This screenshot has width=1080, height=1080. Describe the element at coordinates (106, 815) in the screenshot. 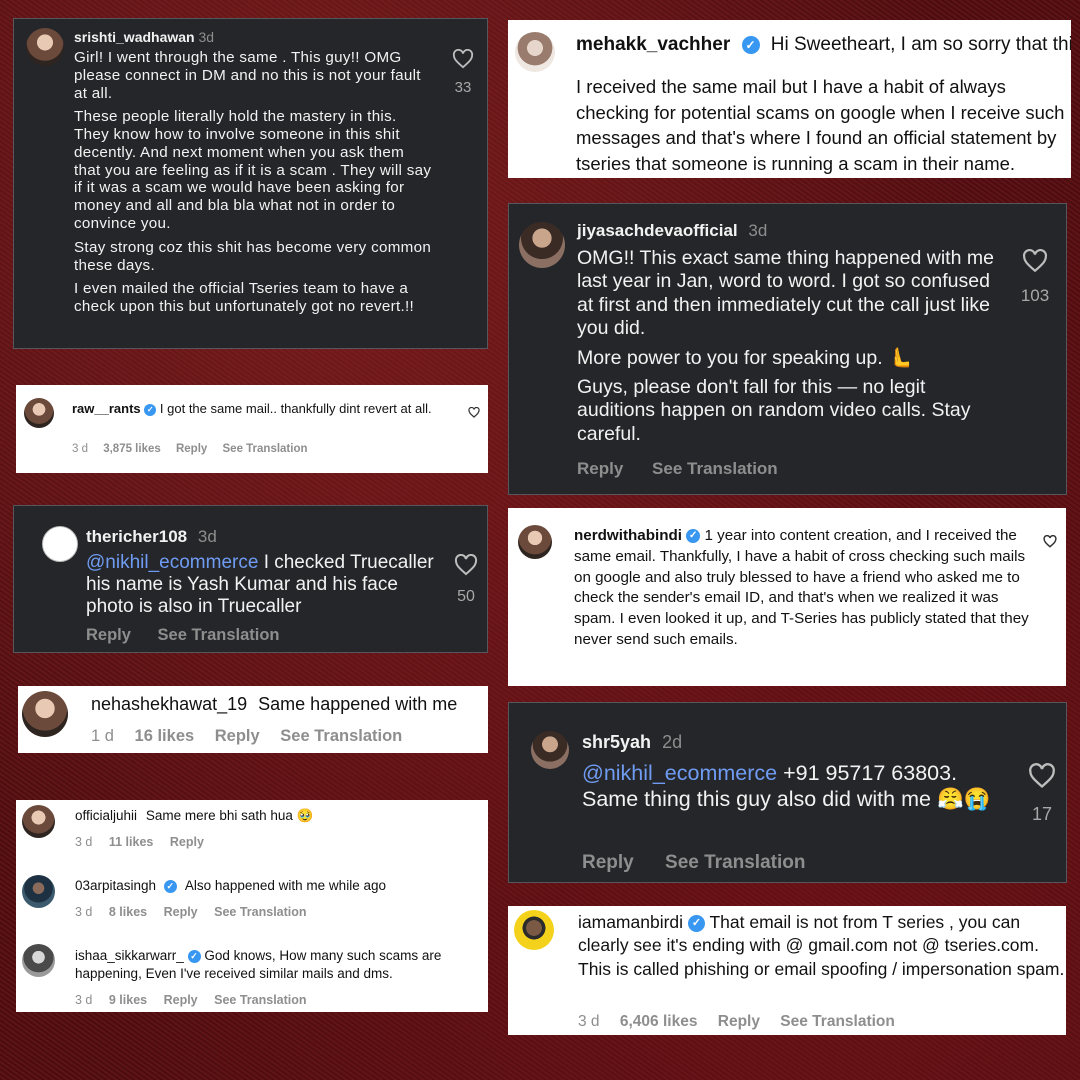

I see `username: officialjuhii` at that location.